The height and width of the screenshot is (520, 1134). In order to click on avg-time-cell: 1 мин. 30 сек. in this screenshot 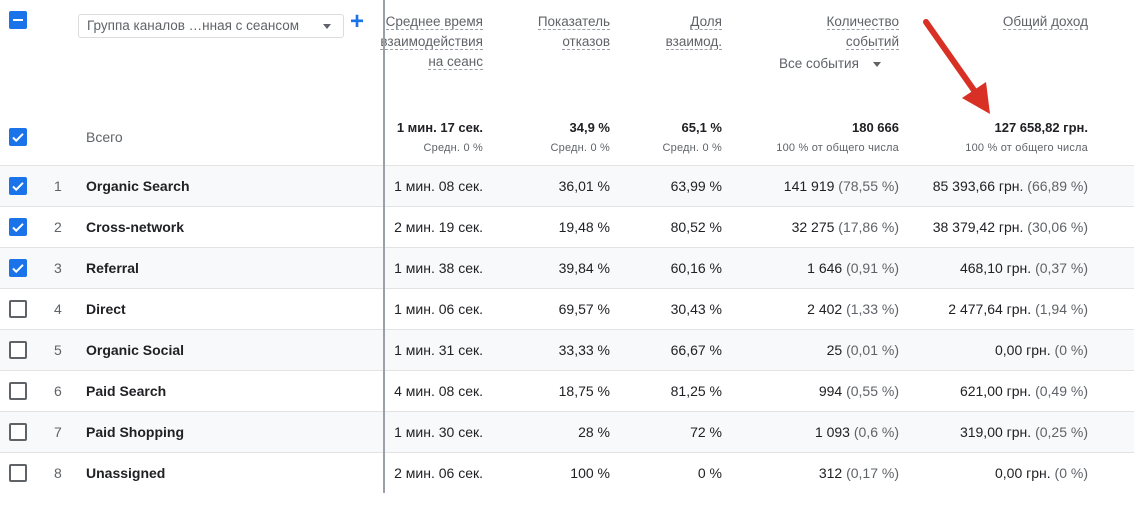, I will do `click(438, 432)`.